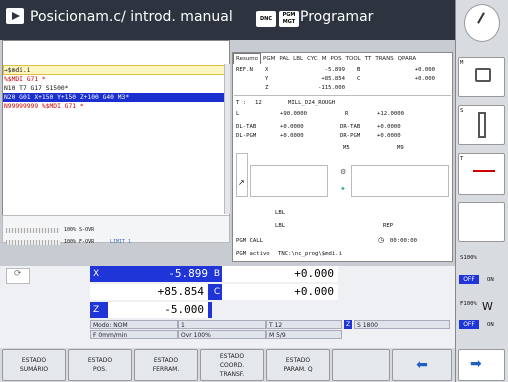  What do you see at coordinates (18, 274) in the screenshot?
I see `rotate-icon: ⟳` at bounding box center [18, 274].